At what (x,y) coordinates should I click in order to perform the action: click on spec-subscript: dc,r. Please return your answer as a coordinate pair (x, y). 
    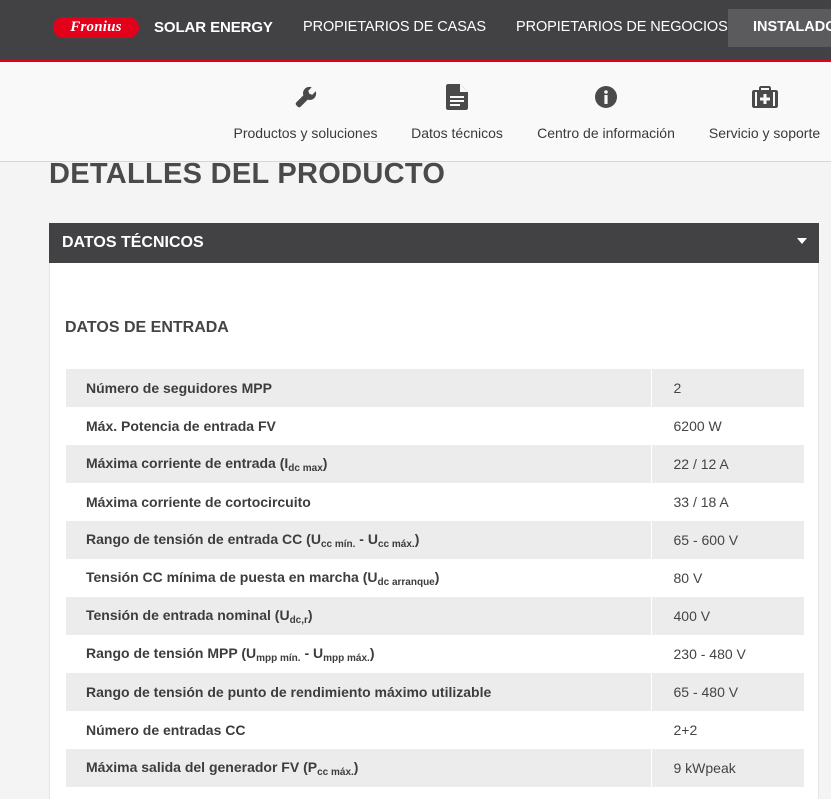
    Looking at the image, I should click on (298, 620).